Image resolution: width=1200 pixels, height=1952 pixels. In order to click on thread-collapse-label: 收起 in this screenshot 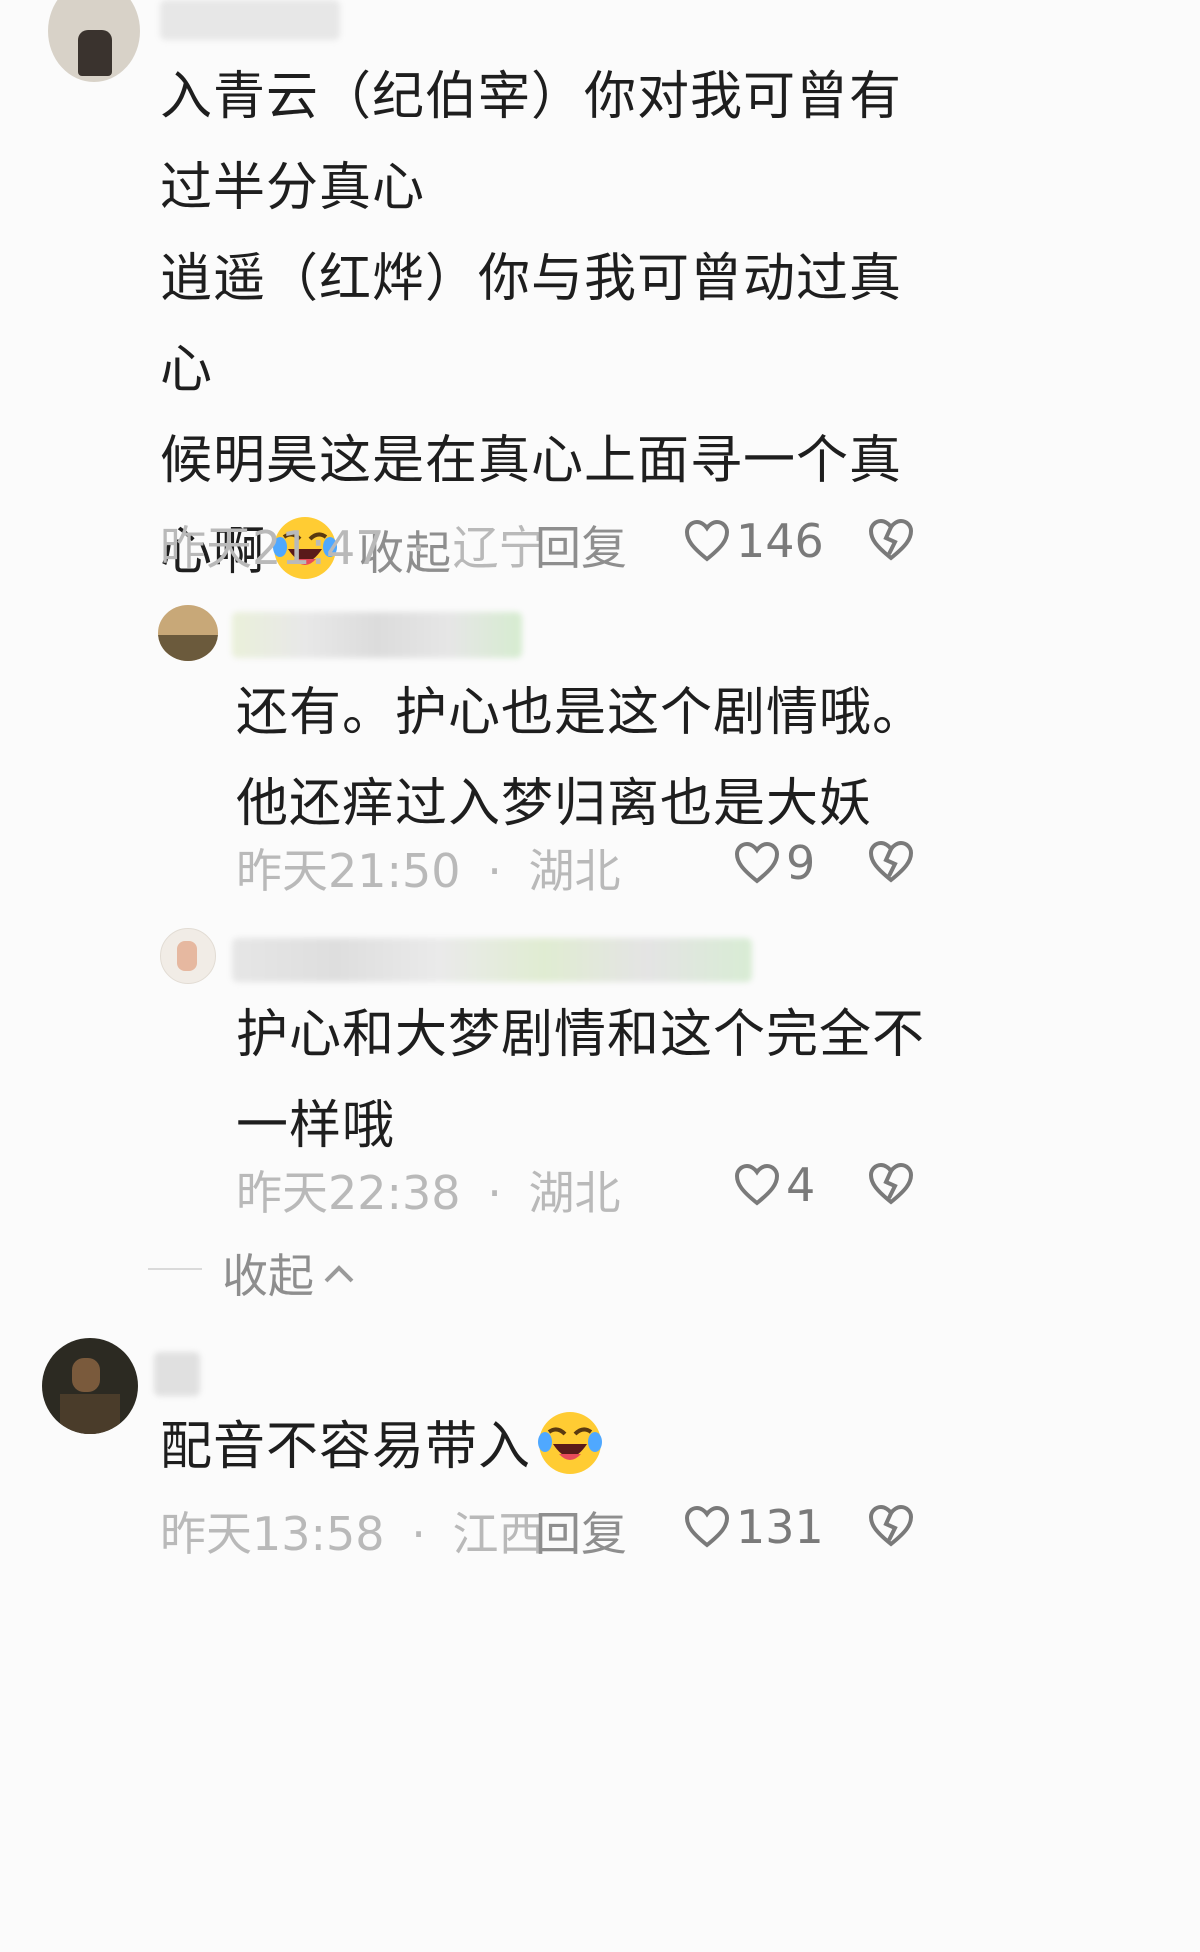, I will do `click(268, 1276)`.